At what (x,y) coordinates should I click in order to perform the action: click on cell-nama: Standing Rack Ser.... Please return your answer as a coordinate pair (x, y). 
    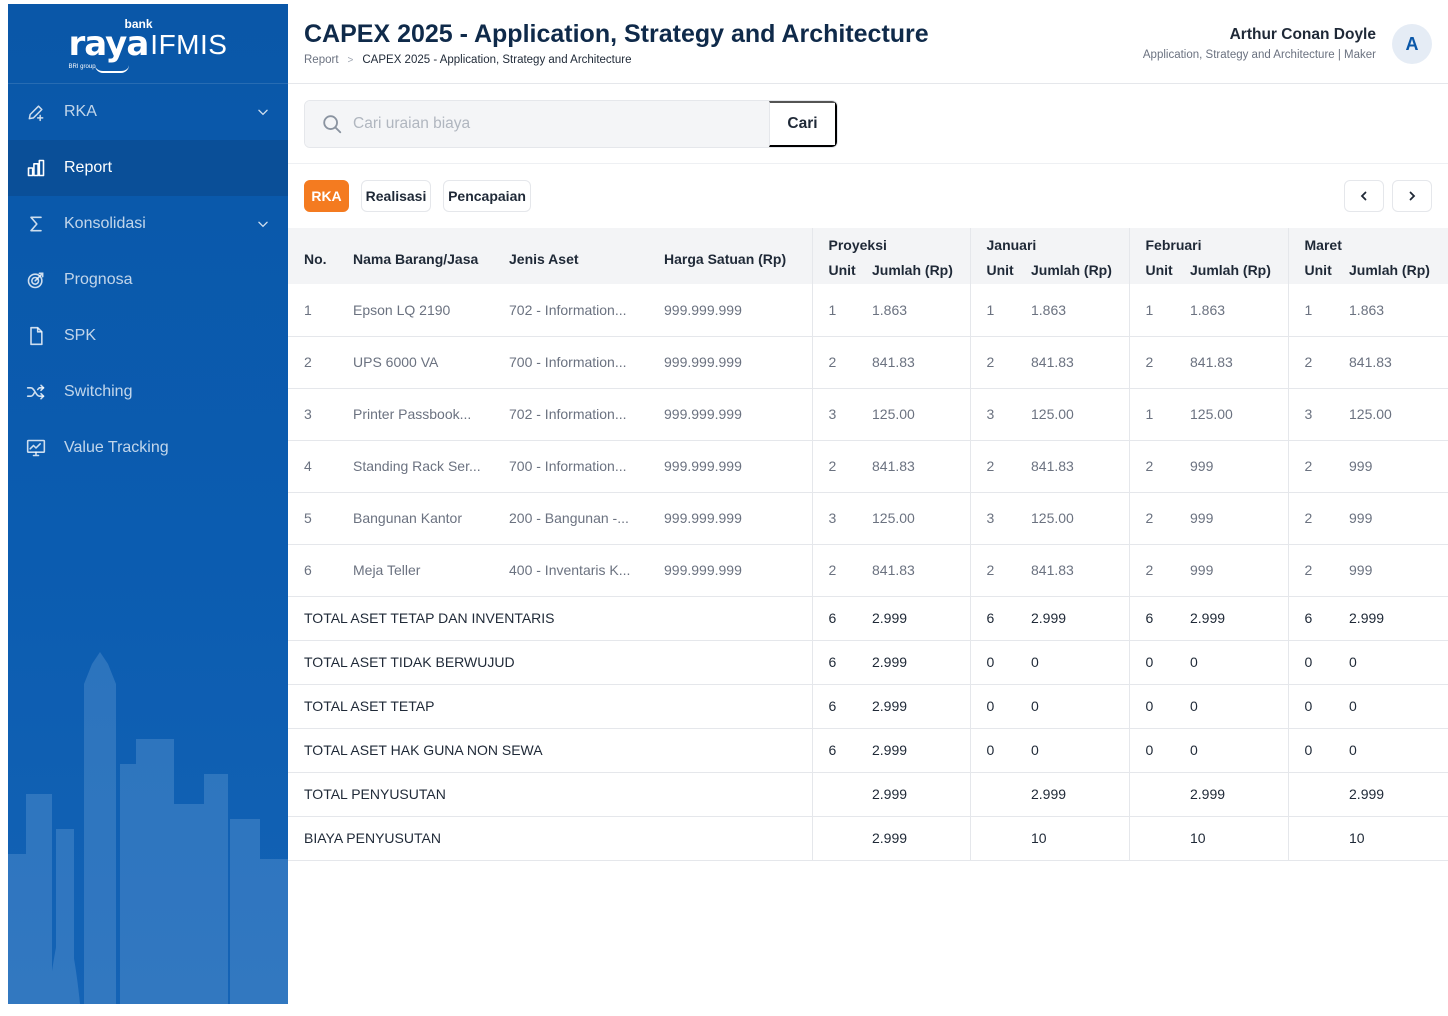
    Looking at the image, I should click on (431, 466).